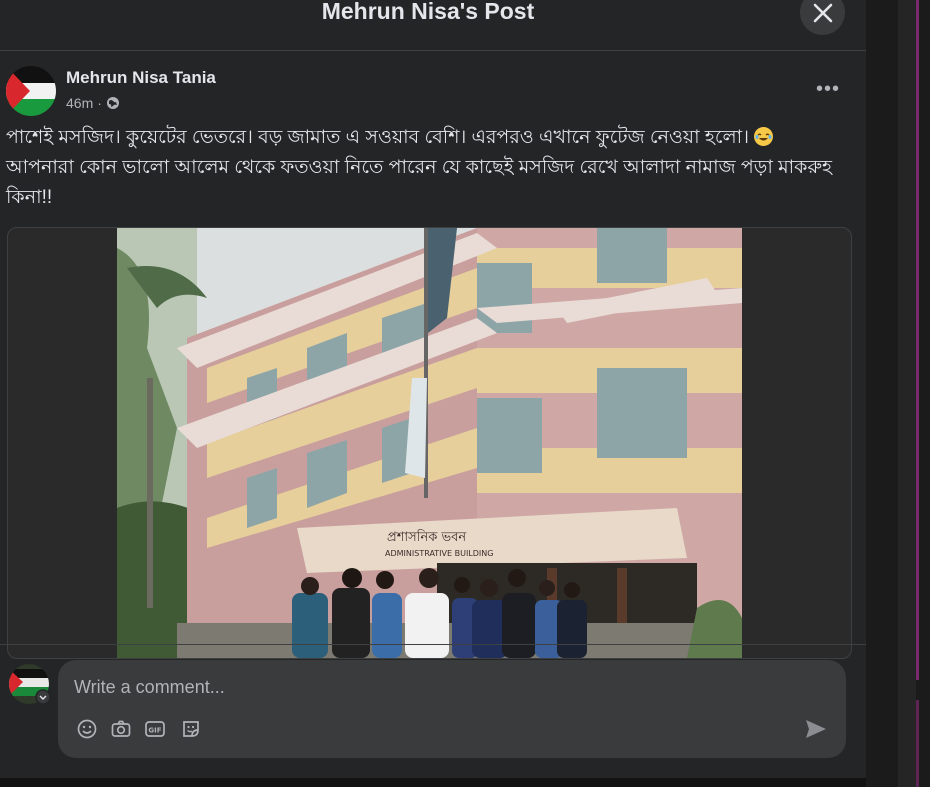 This screenshot has width=930, height=787. Describe the element at coordinates (907, 393) in the screenshot. I see `page-scrollbar-track` at that location.